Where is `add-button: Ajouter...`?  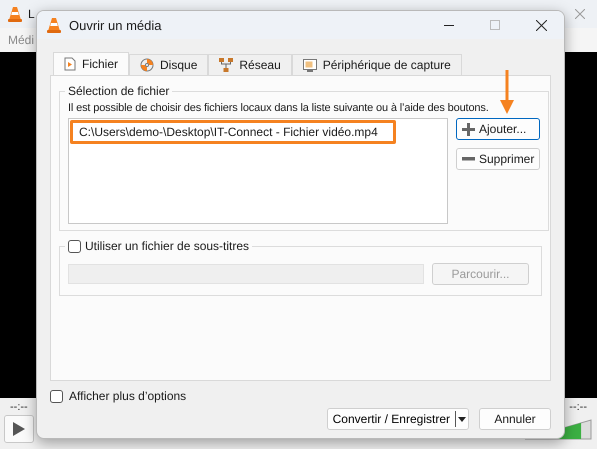
add-button: Ajouter... is located at coordinates (498, 129).